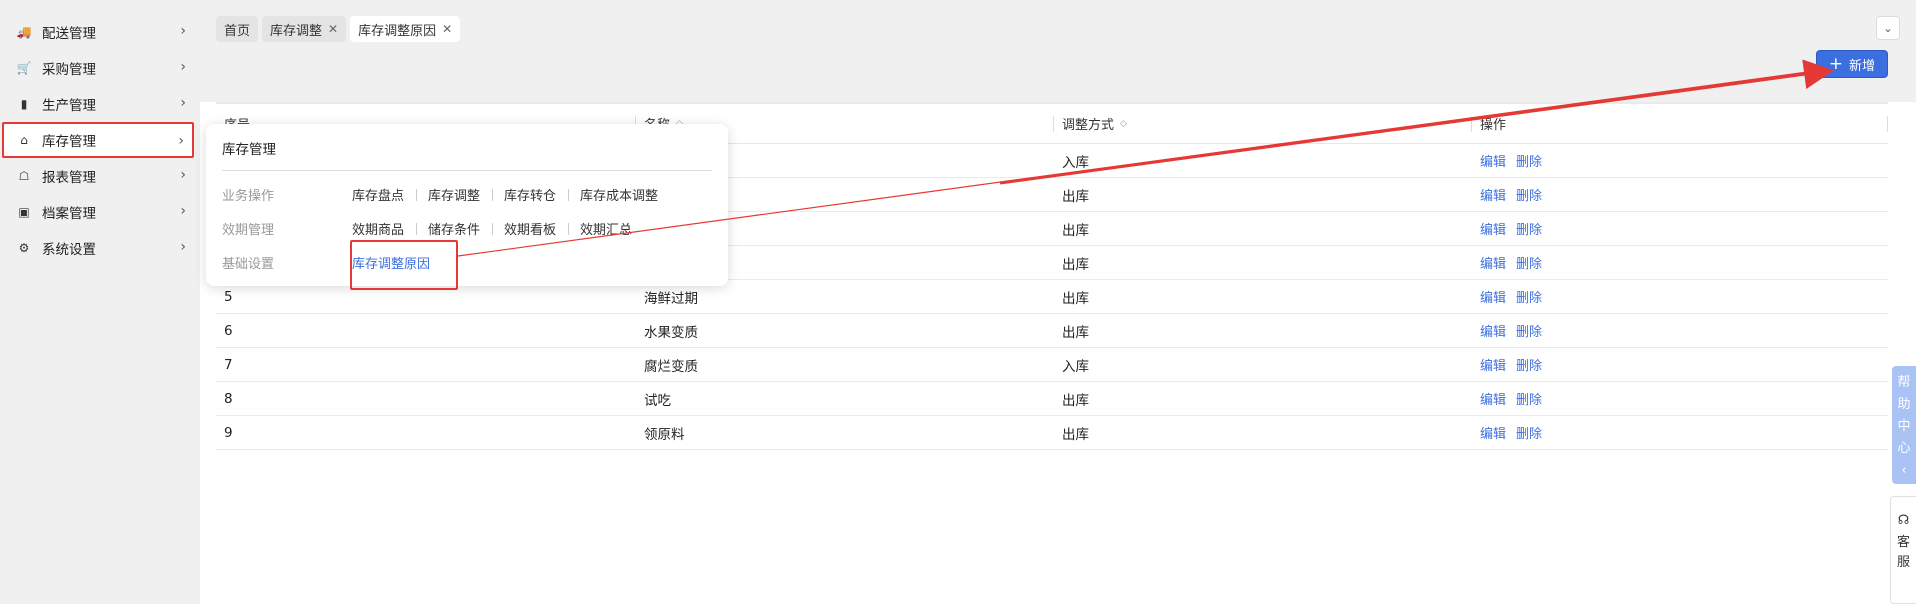 The width and height of the screenshot is (1916, 604). I want to click on menu-item-expiry-goods: 效期商品, so click(384, 228).